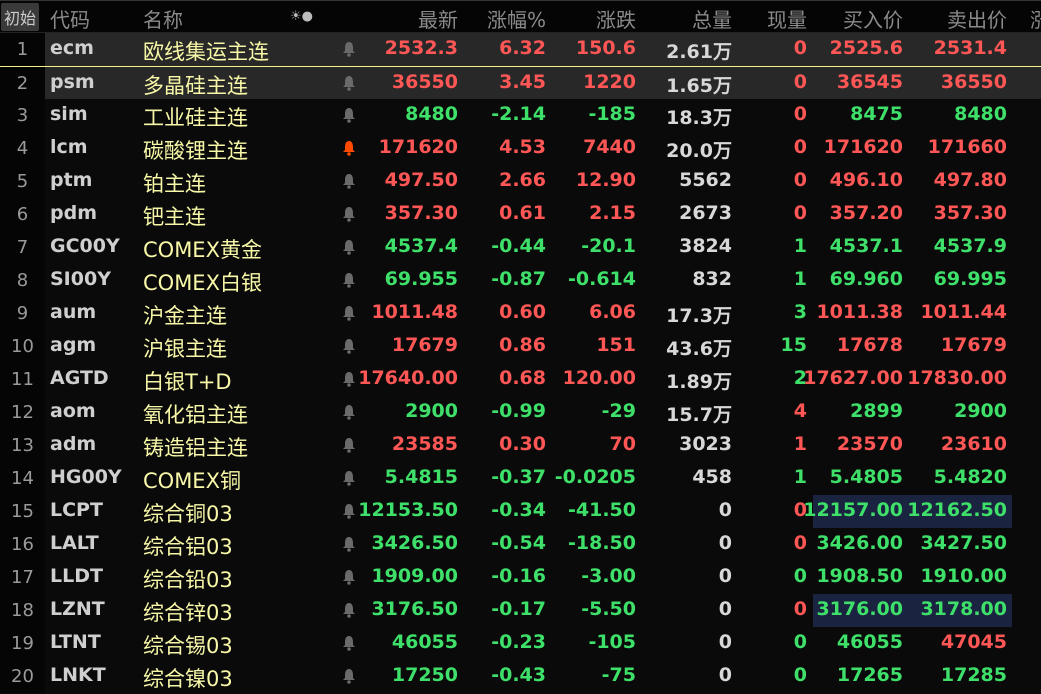 Image resolution: width=1041 pixels, height=694 pixels. Describe the element at coordinates (76, 576) in the screenshot. I see `code-cell: LLDT` at that location.